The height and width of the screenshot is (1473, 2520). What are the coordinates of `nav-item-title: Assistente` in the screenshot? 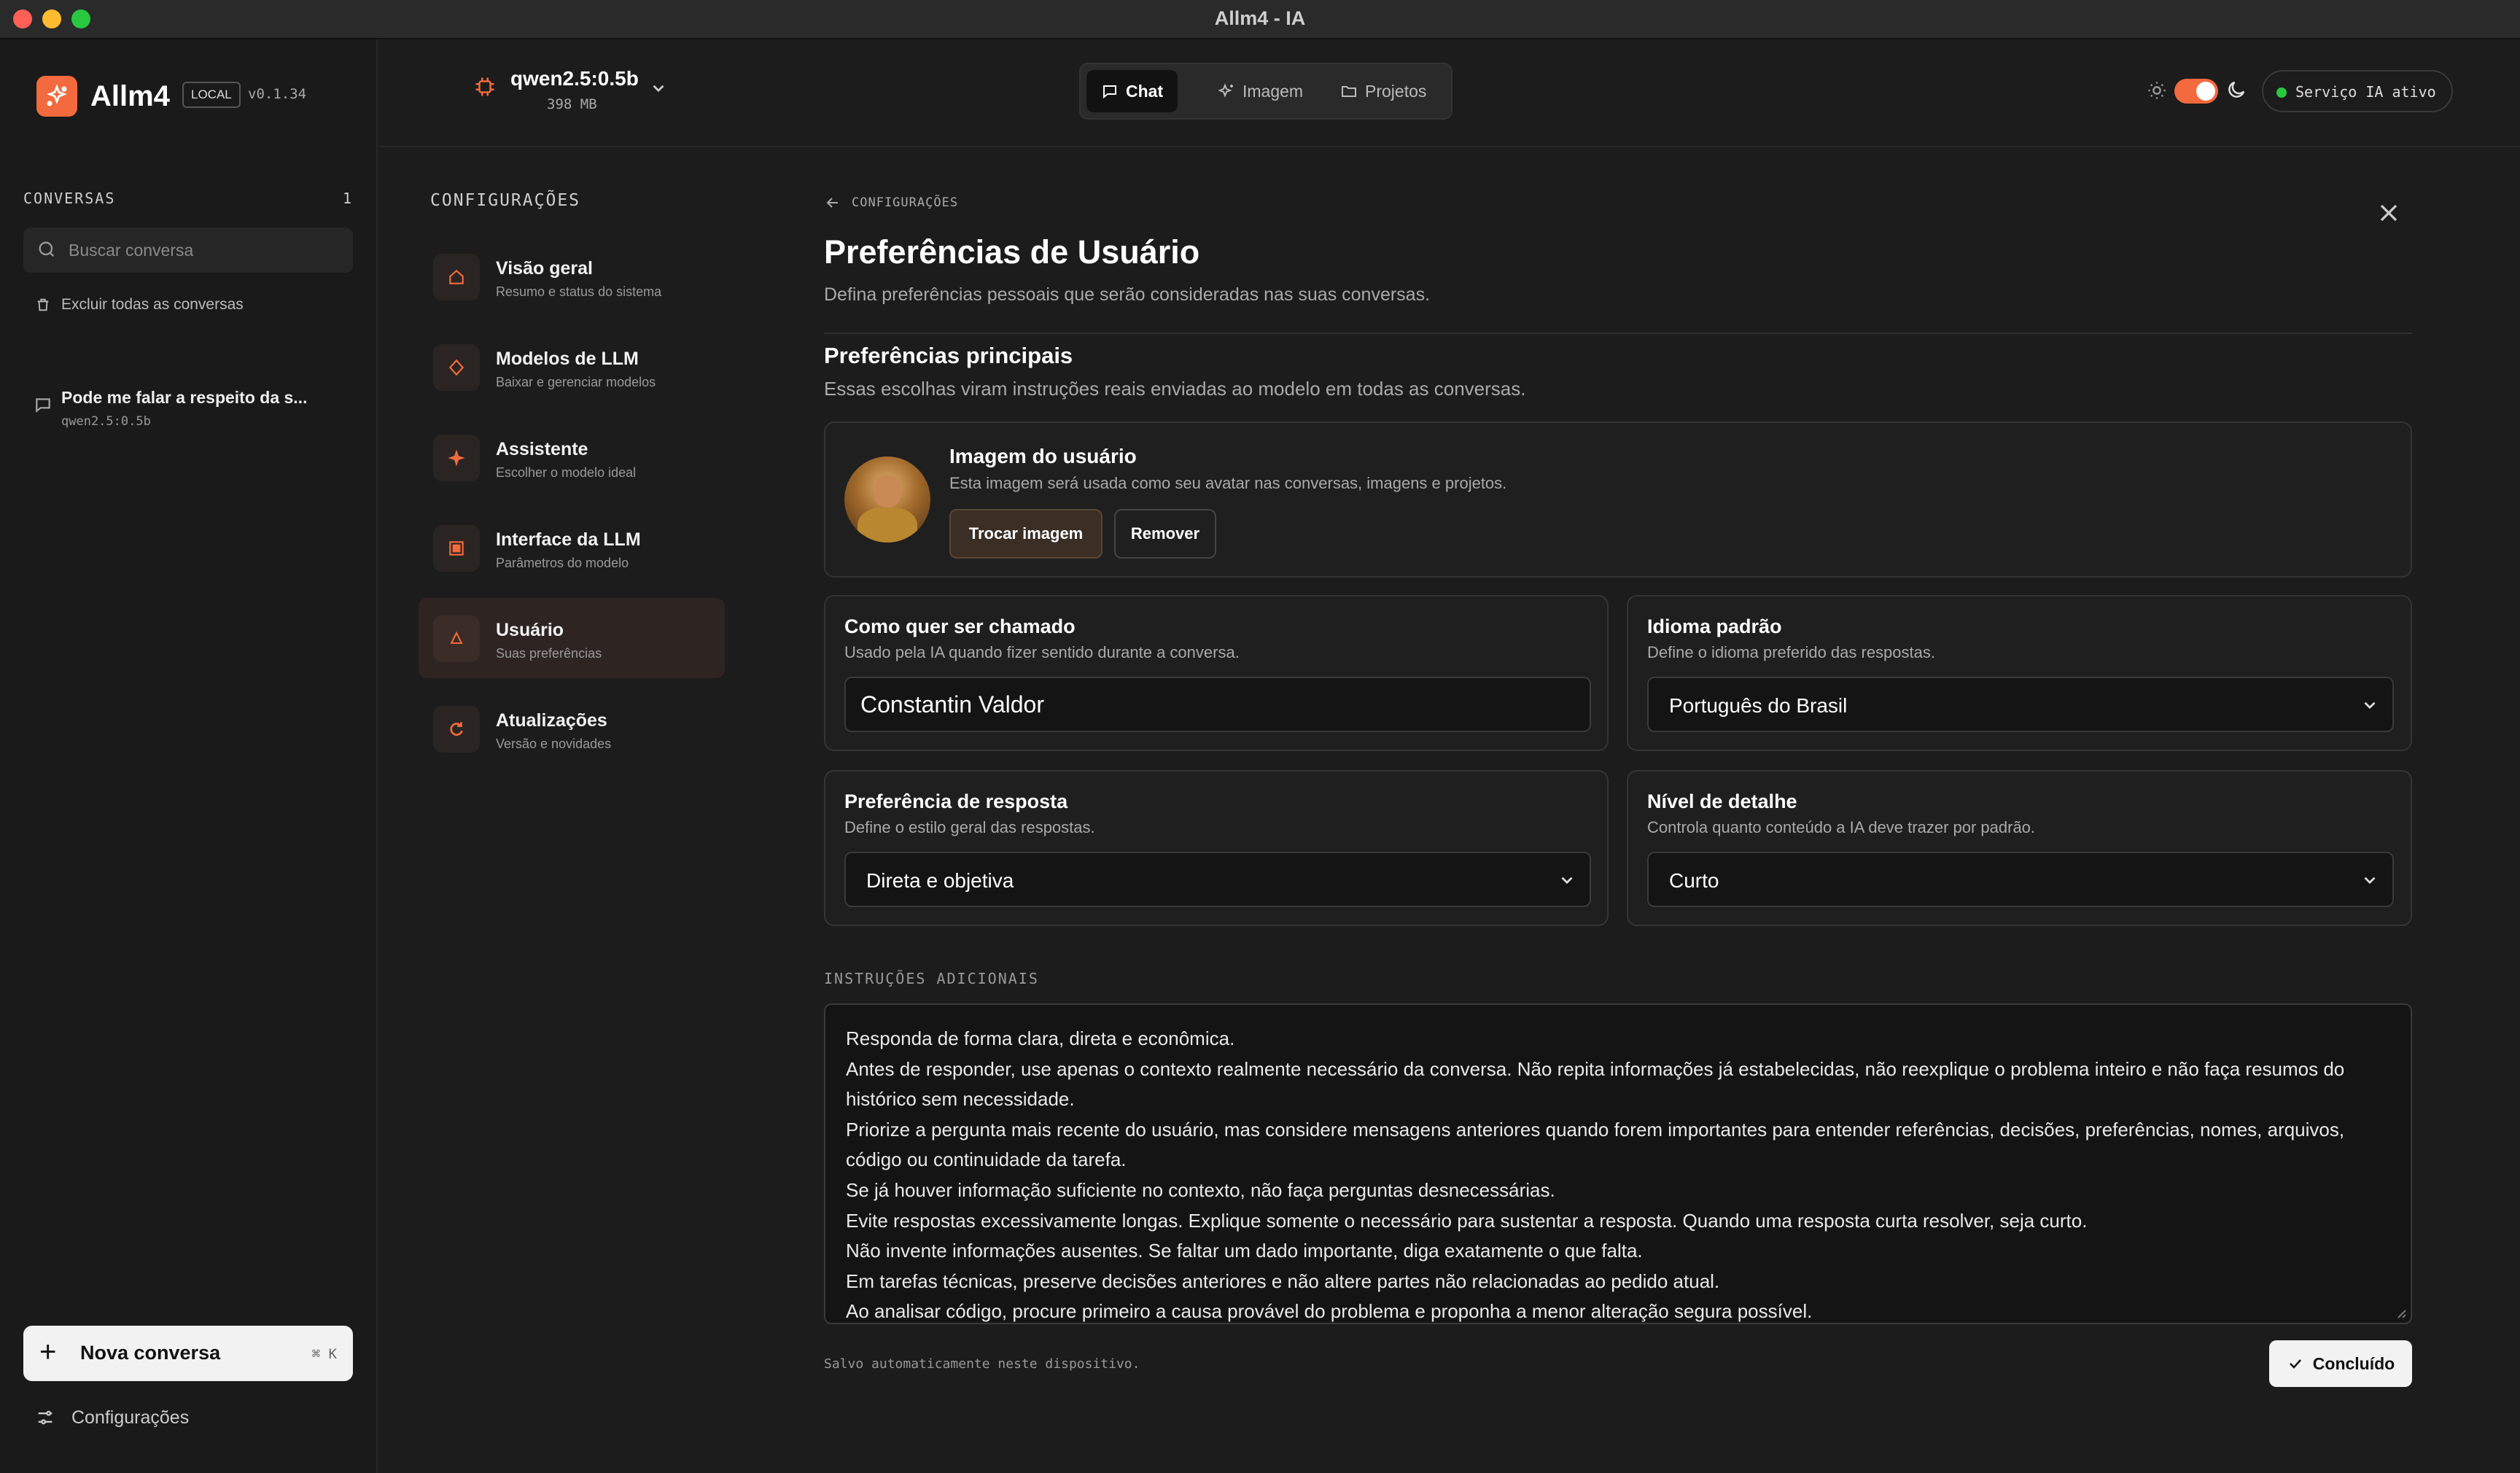 It's located at (542, 449).